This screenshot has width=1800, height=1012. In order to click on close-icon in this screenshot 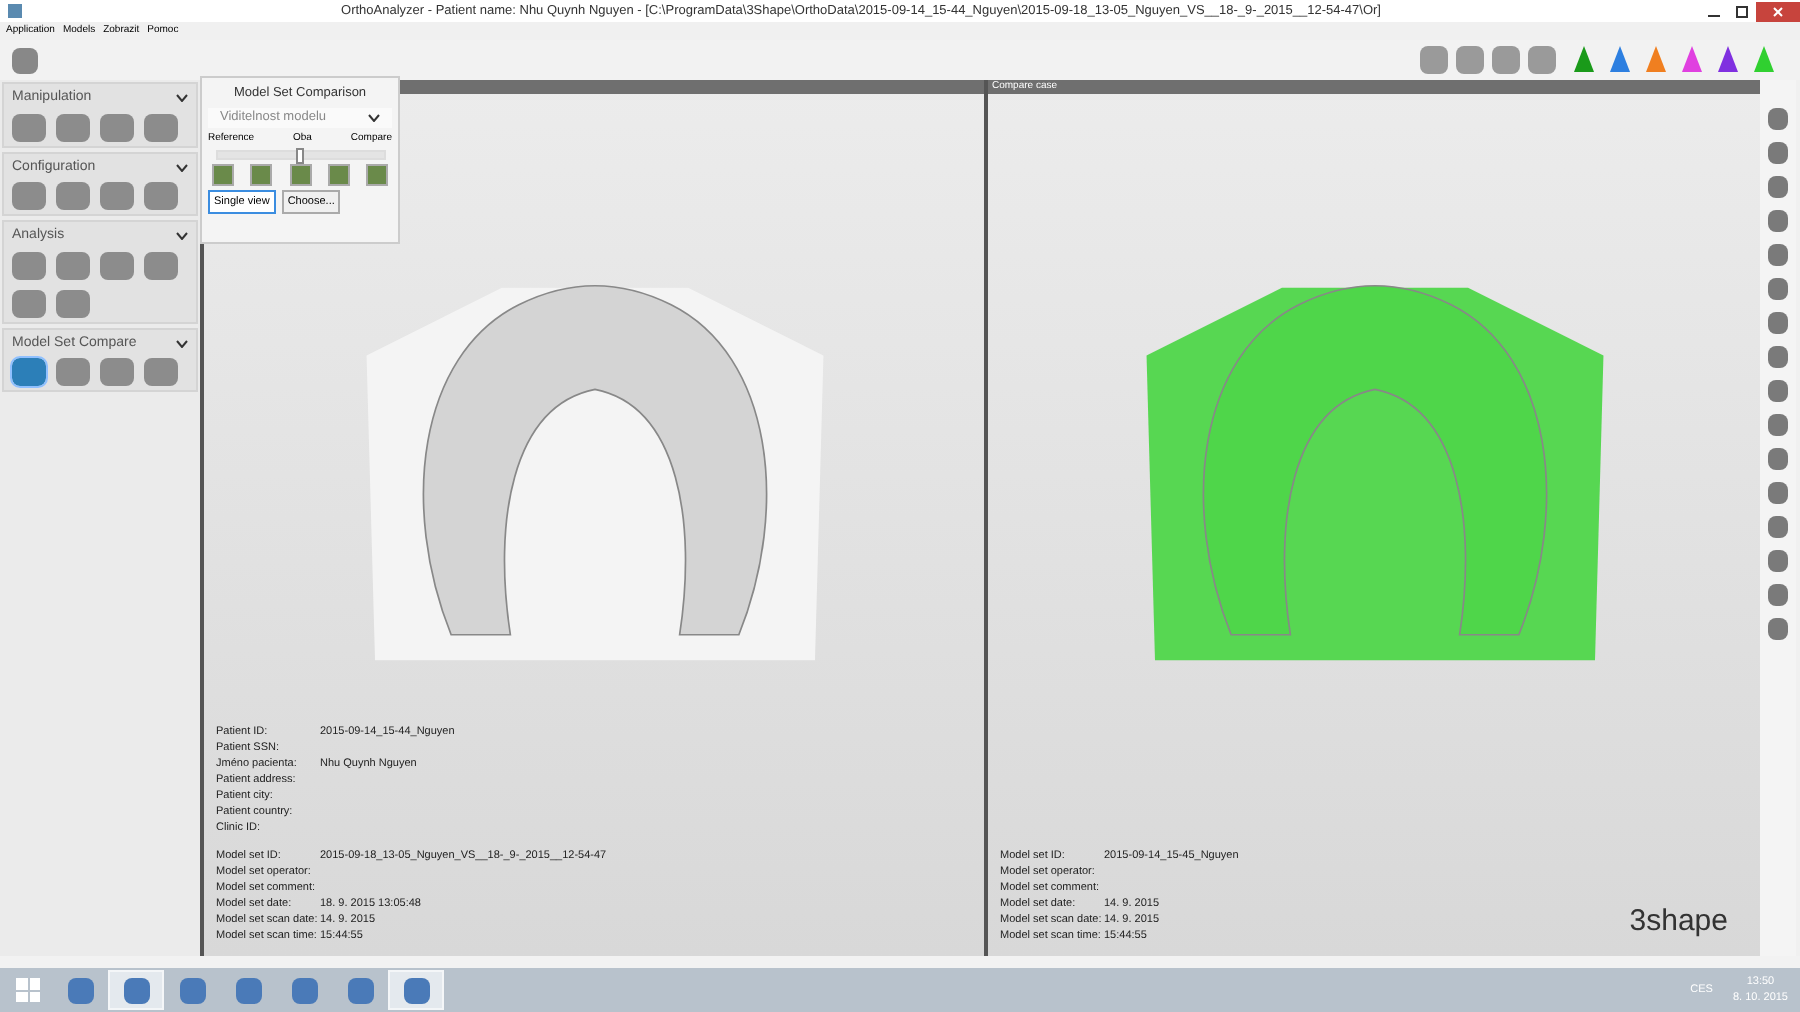, I will do `click(1778, 11)`.